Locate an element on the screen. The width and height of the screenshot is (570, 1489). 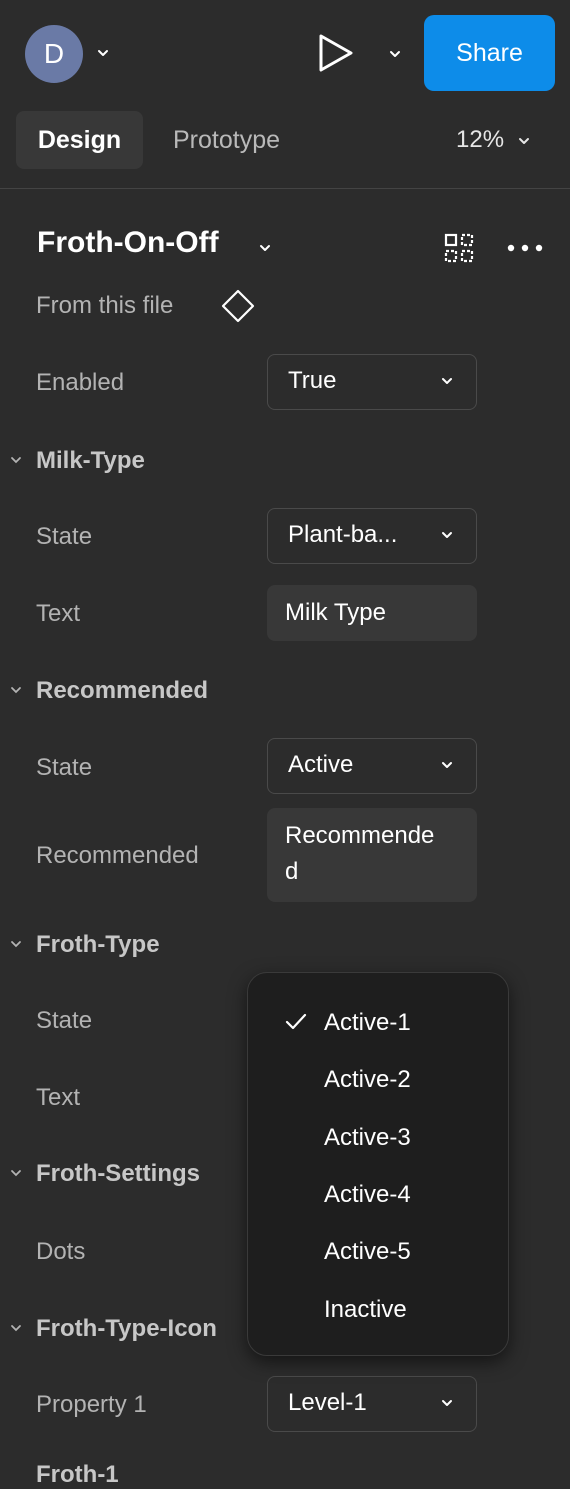
enabled-label: Enabled is located at coordinates (80, 382).